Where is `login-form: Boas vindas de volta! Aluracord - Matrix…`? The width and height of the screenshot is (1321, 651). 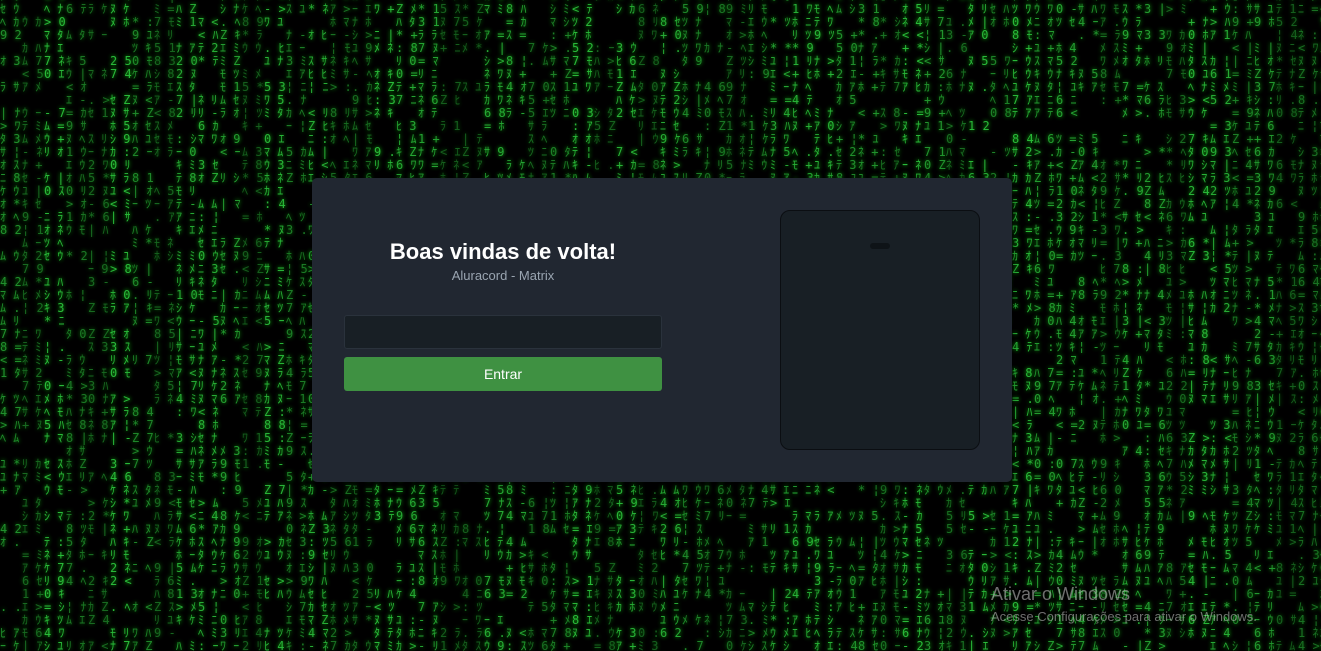
login-form: Boas vindas de volta! Aluracord - Matrix… is located at coordinates (503, 330).